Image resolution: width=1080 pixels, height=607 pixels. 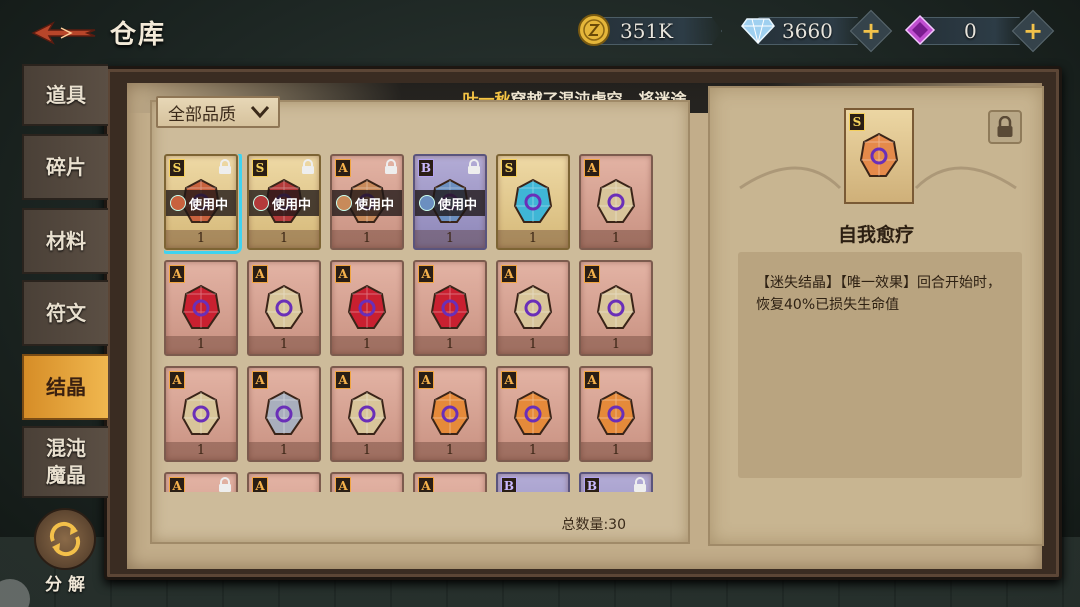 I want to click on tab-runes: 符文, so click(x=65, y=313).